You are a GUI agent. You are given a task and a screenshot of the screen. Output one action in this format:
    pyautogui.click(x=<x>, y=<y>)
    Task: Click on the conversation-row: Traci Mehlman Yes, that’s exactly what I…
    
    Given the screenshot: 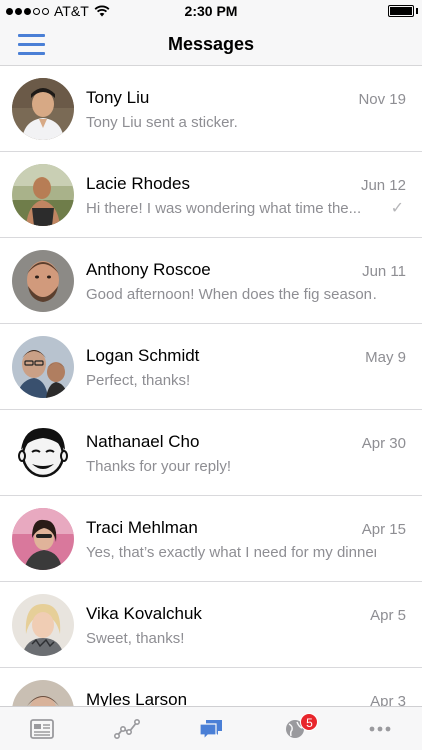 What is the action you would take?
    pyautogui.click(x=211, y=539)
    